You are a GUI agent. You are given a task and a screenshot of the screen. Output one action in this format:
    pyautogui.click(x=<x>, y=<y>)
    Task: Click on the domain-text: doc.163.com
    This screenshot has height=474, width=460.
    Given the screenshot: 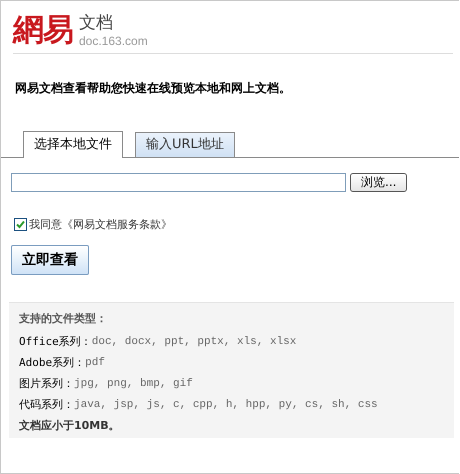 What is the action you would take?
    pyautogui.click(x=113, y=41)
    